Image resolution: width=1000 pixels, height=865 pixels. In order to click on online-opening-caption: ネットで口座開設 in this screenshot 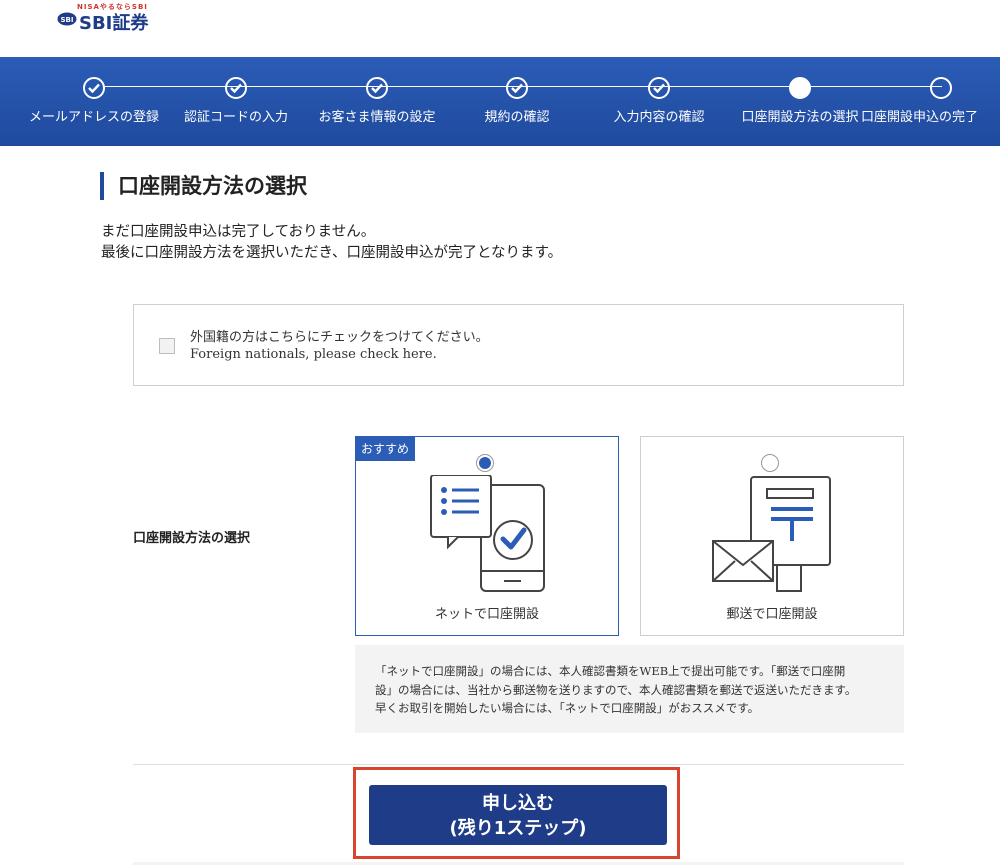, I will do `click(486, 614)`.